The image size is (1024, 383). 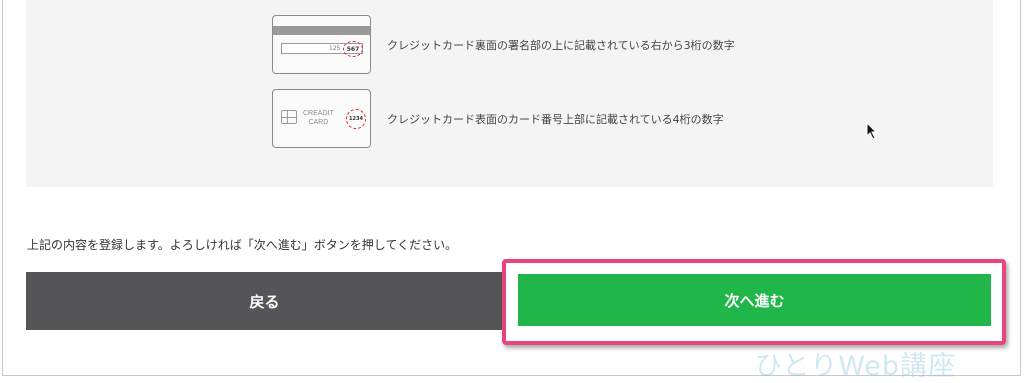 I want to click on front-card-description: クレジットカード表面のカード番号上部に記載されている4桁の数字, so click(x=555, y=119).